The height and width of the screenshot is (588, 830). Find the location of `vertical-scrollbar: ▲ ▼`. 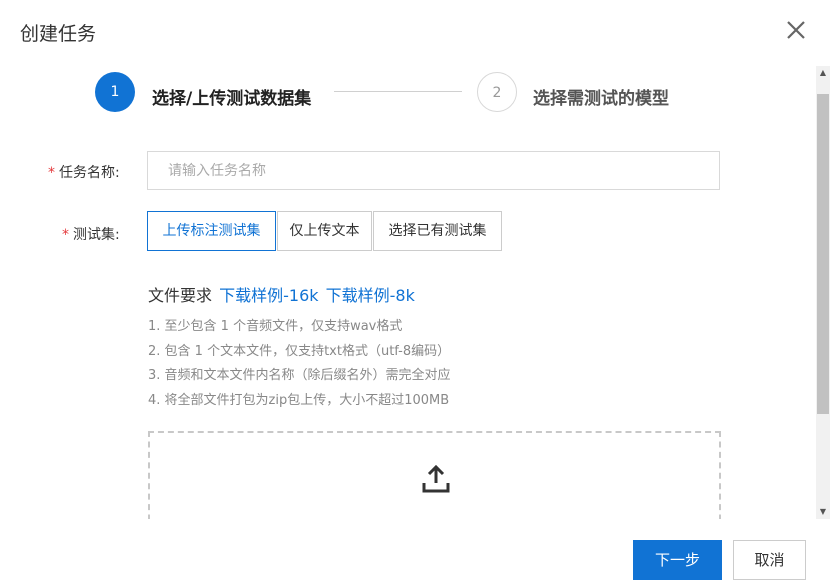

vertical-scrollbar: ▲ ▼ is located at coordinates (823, 292).